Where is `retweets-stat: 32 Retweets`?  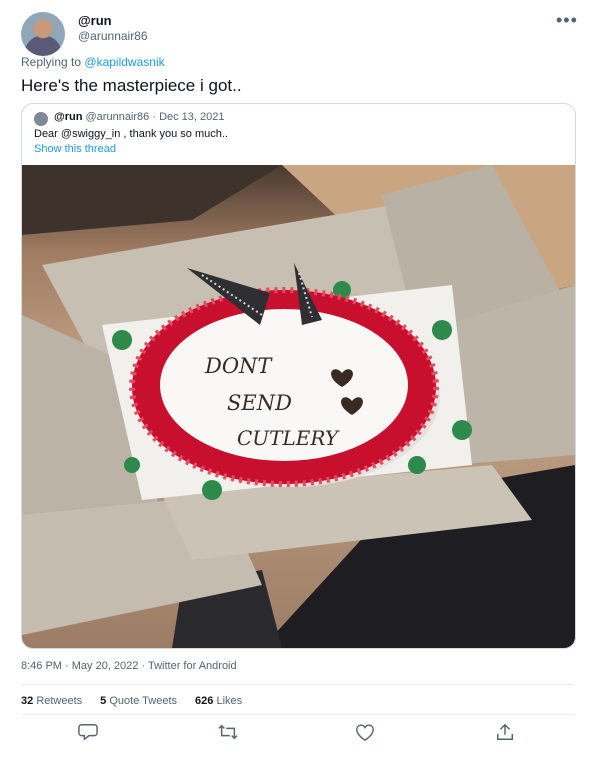 retweets-stat: 32 Retweets is located at coordinates (51, 701).